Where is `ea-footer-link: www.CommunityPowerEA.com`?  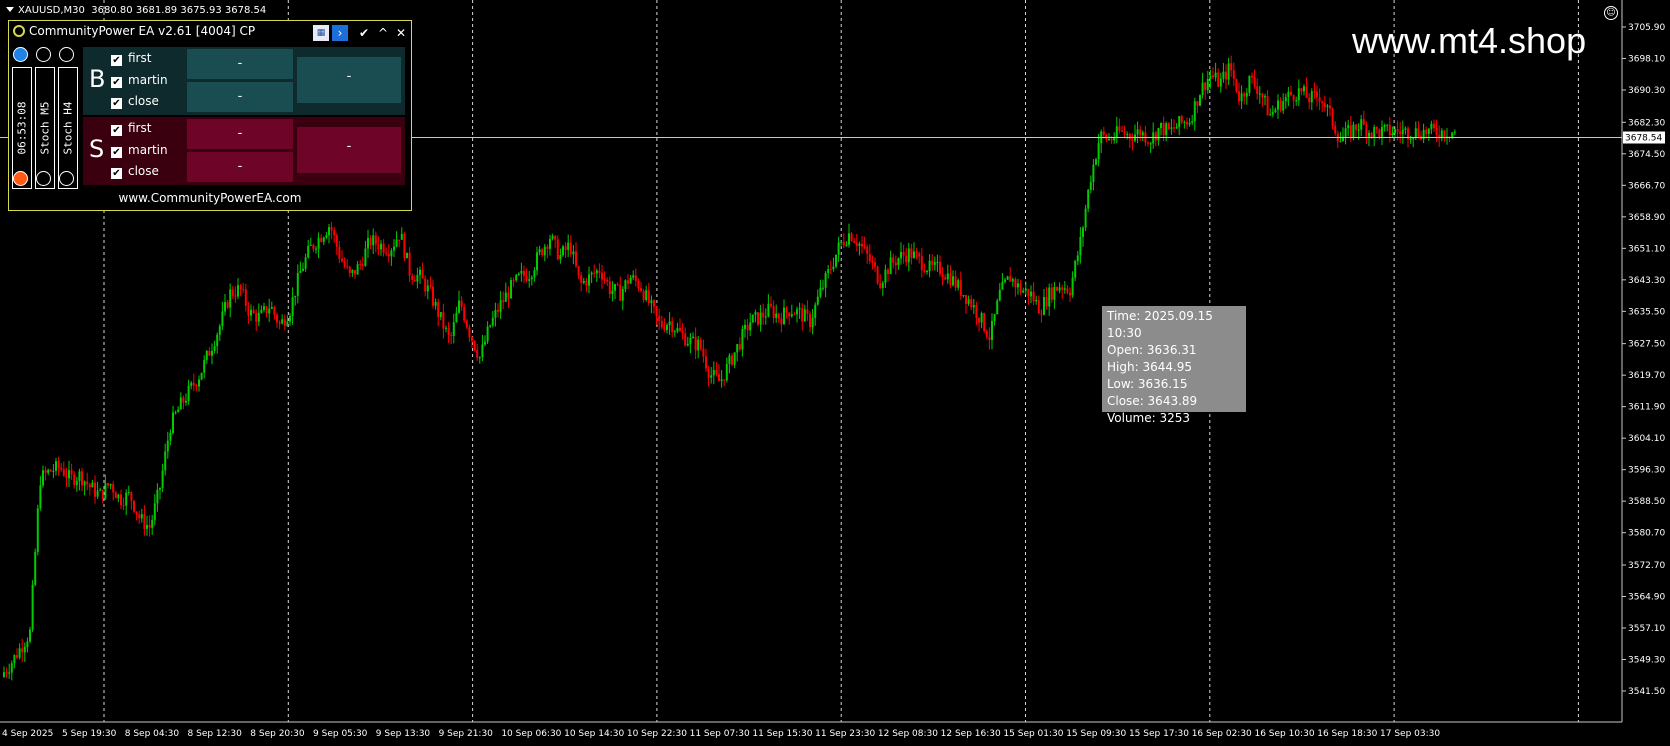
ea-footer-link: www.CommunityPowerEA.com is located at coordinates (210, 198).